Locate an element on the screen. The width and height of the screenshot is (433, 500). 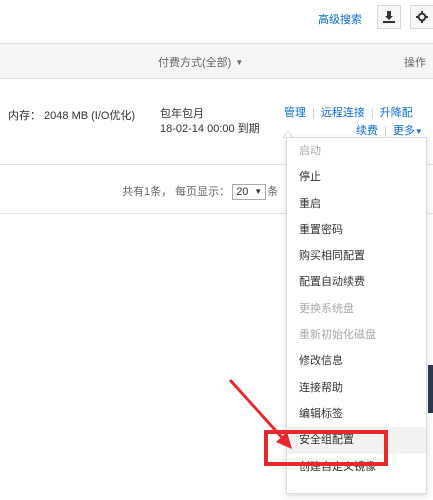
download-button is located at coordinates (389, 17).